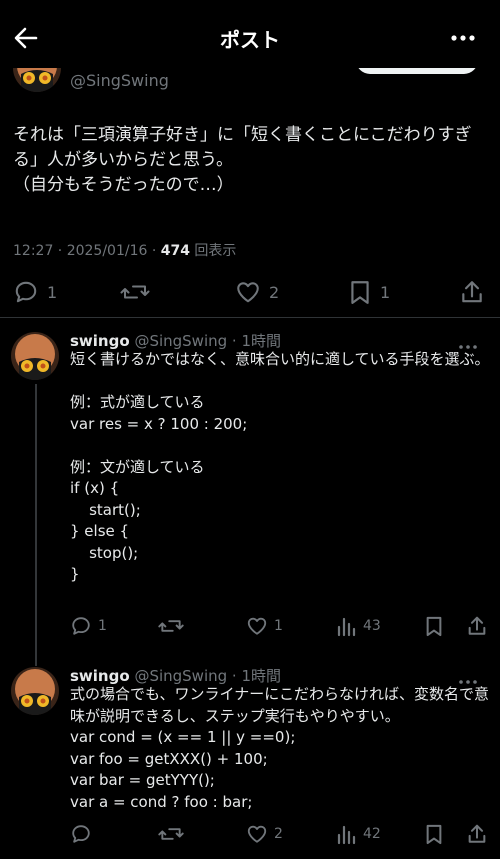 Image resolution: width=500 pixels, height=859 pixels. What do you see at coordinates (372, 834) in the screenshot?
I see `views-count: 42` at bounding box center [372, 834].